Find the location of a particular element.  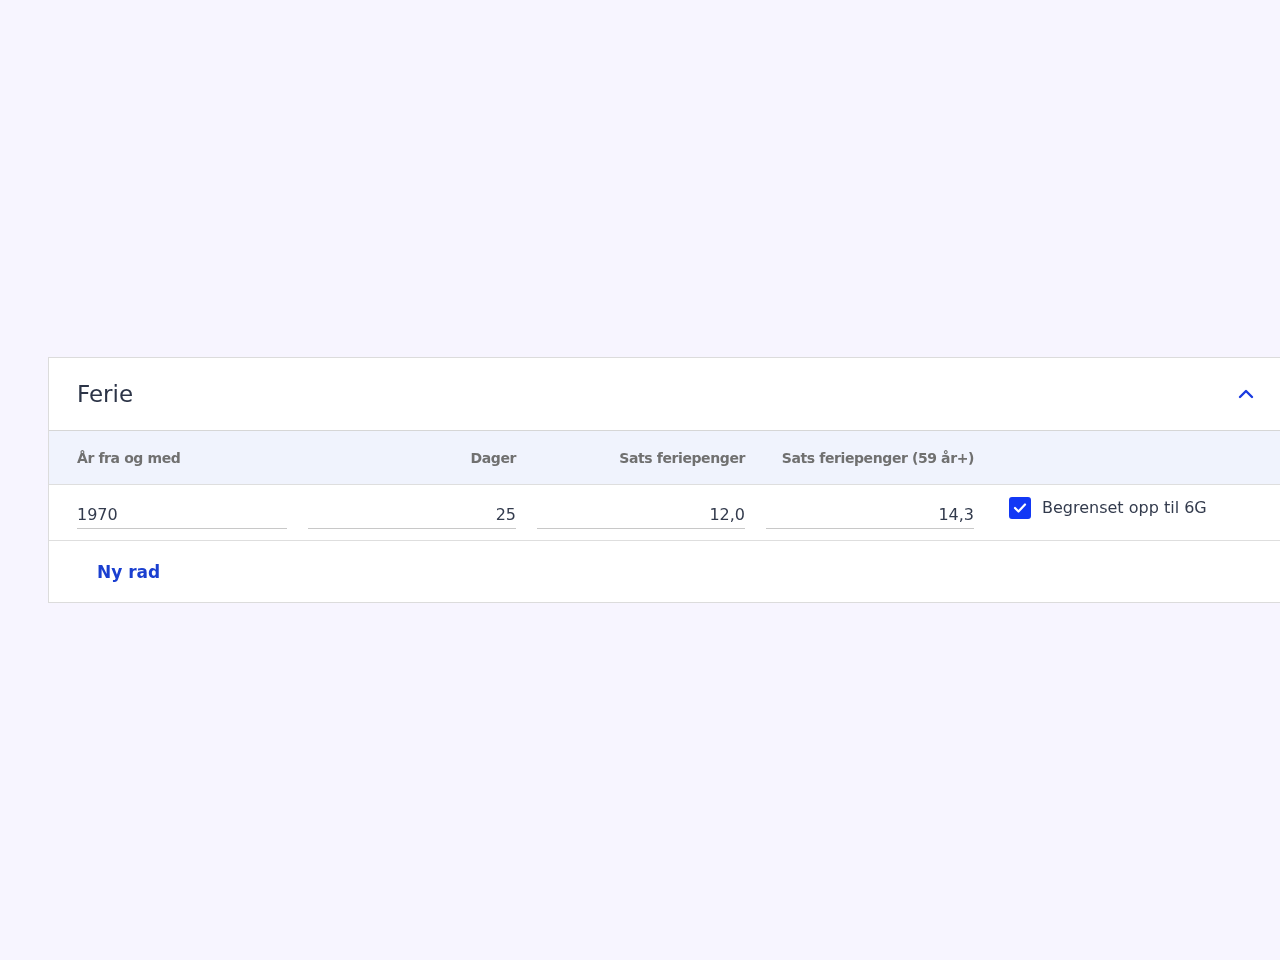

checkmark-icon is located at coordinates (1020, 507).